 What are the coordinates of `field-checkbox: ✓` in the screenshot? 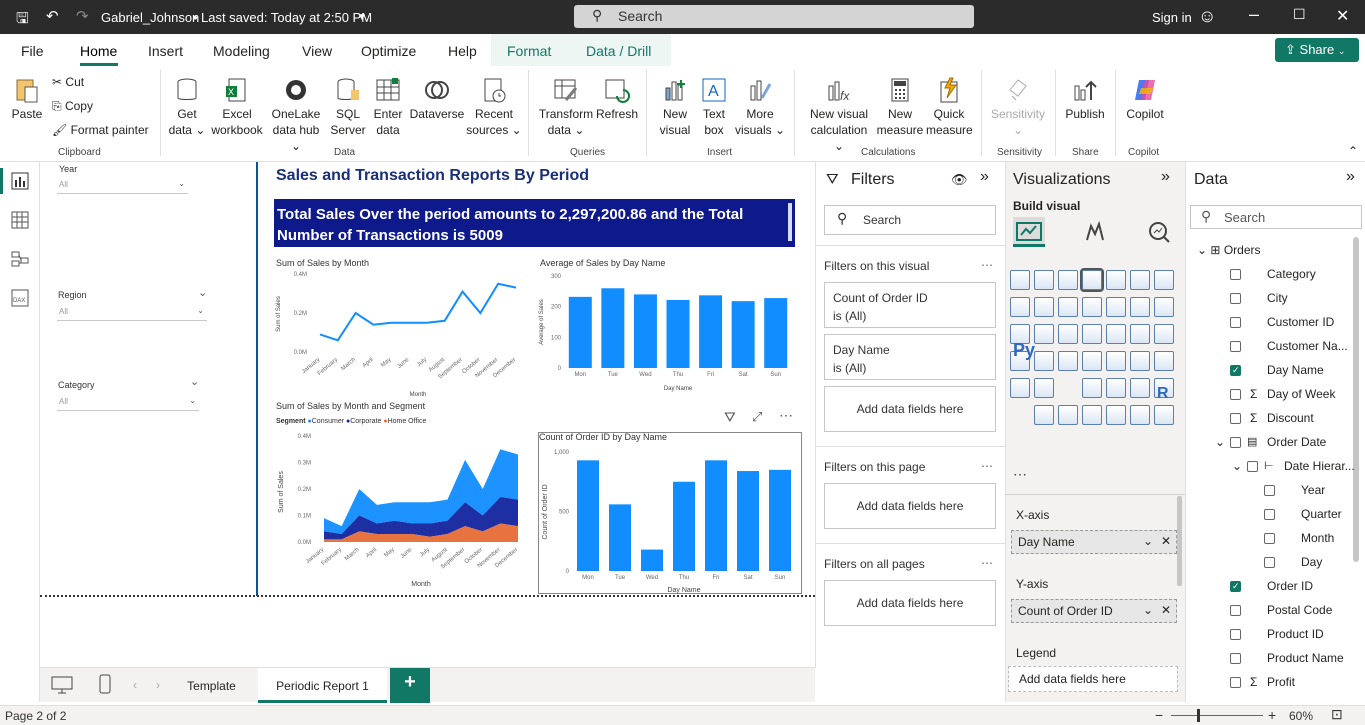 It's located at (1235, 586).